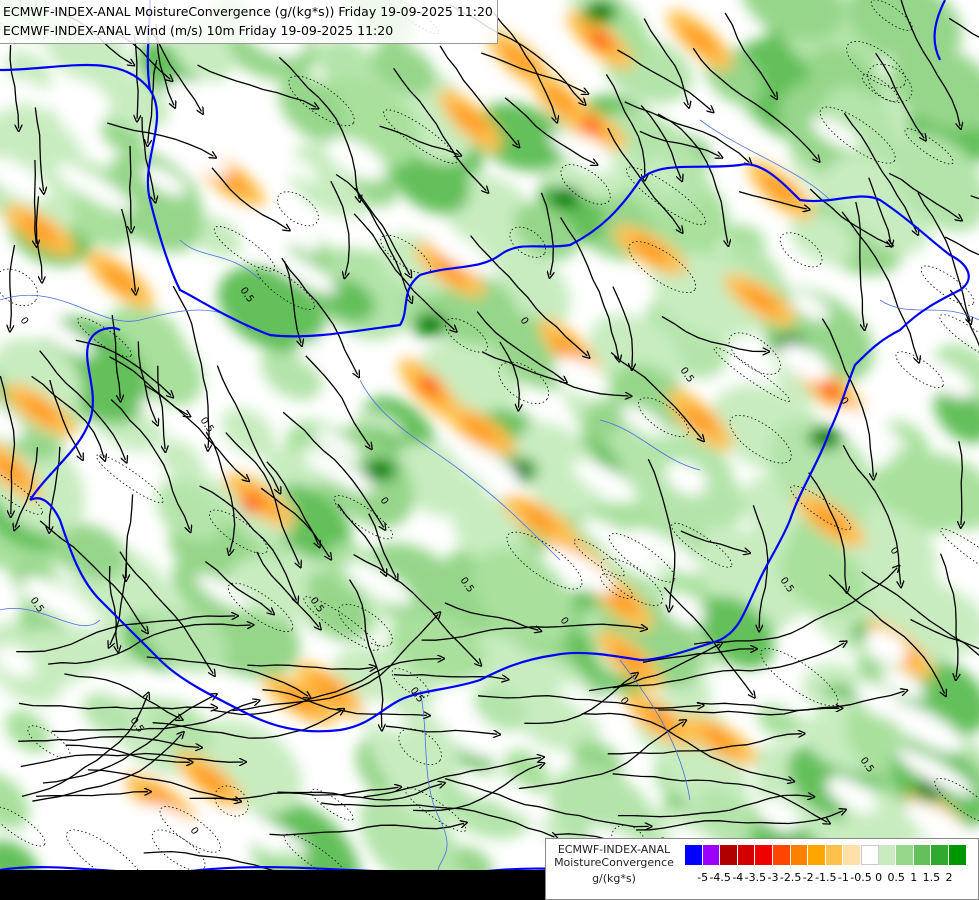  I want to click on legend-tick-labels: -5 -4.5 -4 -3.5 -3 -2.5 -2 -1.5 -1 -0.5 0 0.5 1 1.5 2, so click(830, 878).